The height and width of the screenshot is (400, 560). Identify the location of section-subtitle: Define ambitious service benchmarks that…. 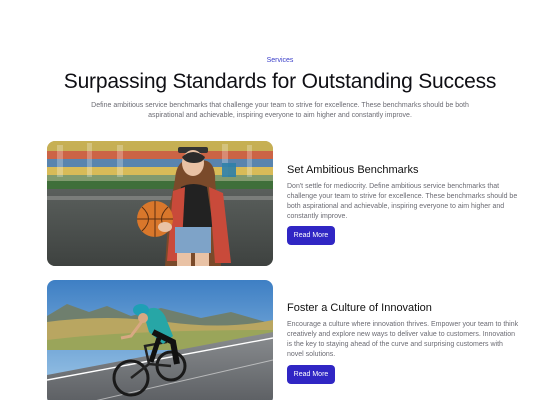
(280, 110).